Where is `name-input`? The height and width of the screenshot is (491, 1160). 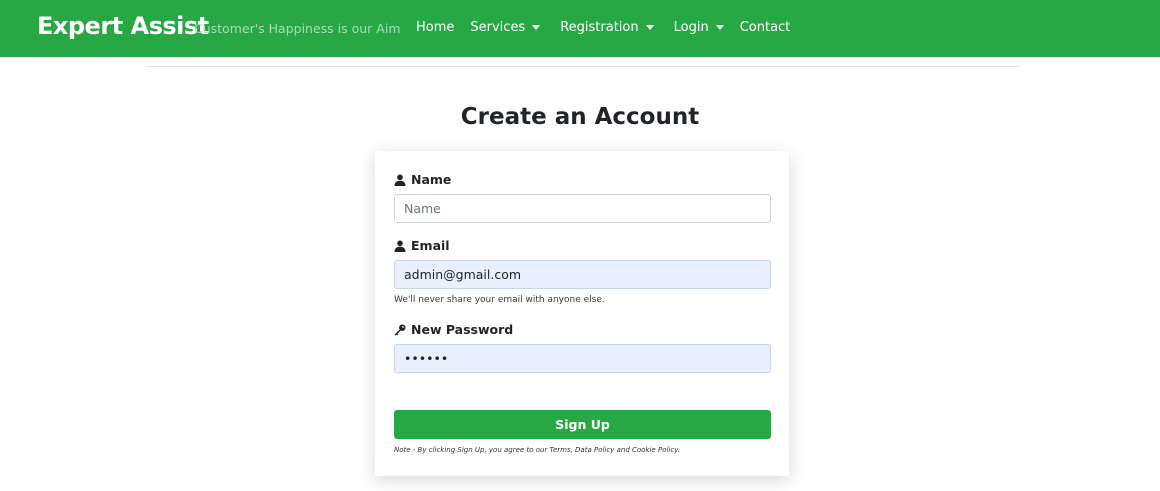 name-input is located at coordinates (582, 208).